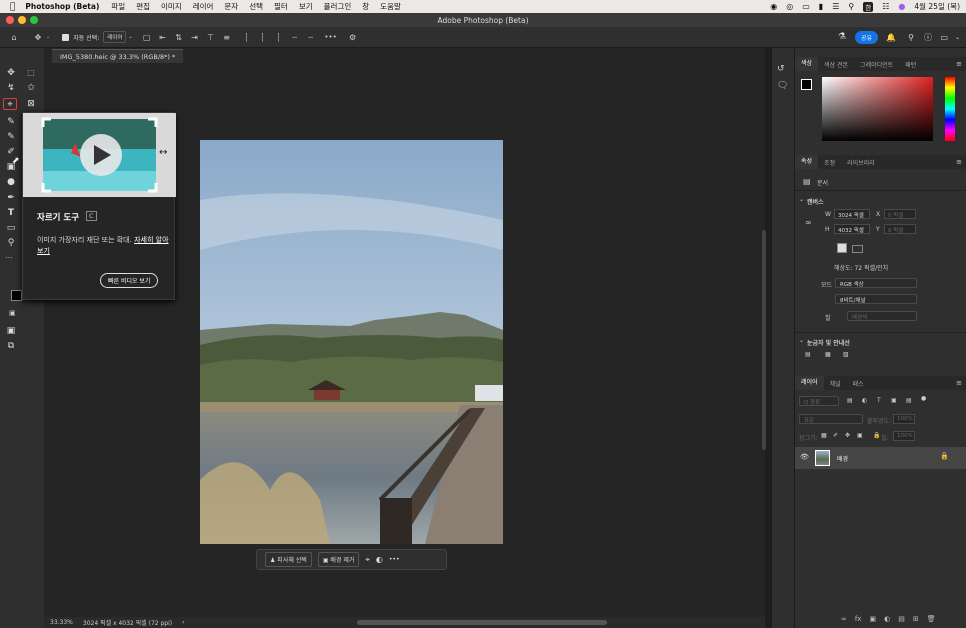  Describe the element at coordinates (782, 86) in the screenshot. I see `comments-icon: 🗨` at that location.